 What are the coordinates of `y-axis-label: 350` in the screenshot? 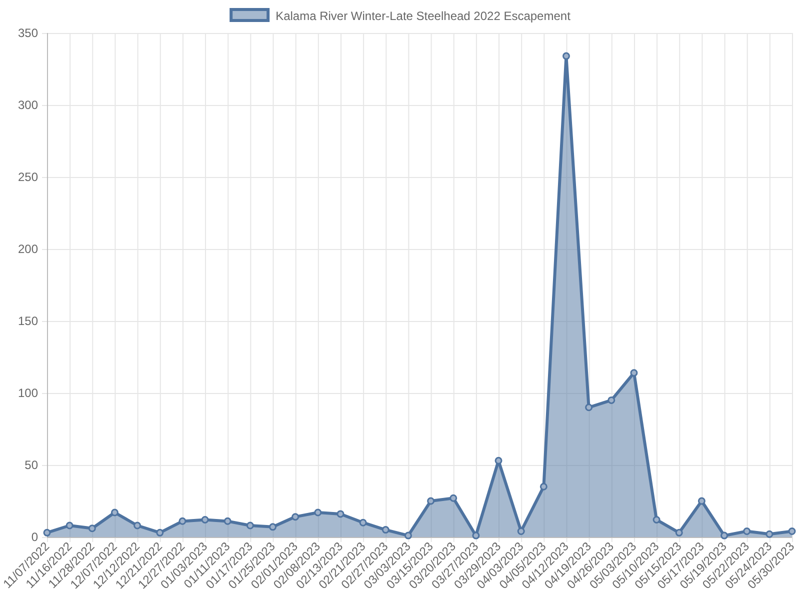 It's located at (28, 33).